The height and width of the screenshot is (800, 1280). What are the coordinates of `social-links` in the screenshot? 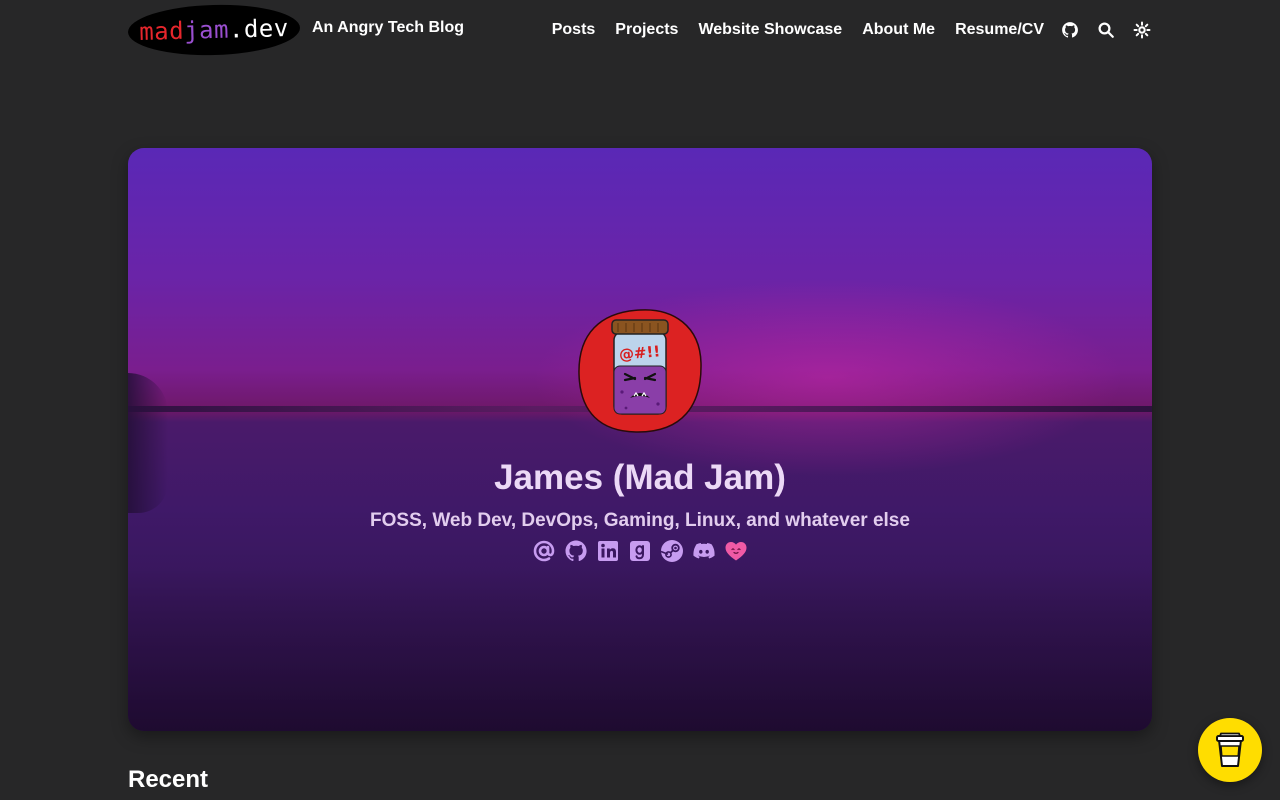 It's located at (640, 551).